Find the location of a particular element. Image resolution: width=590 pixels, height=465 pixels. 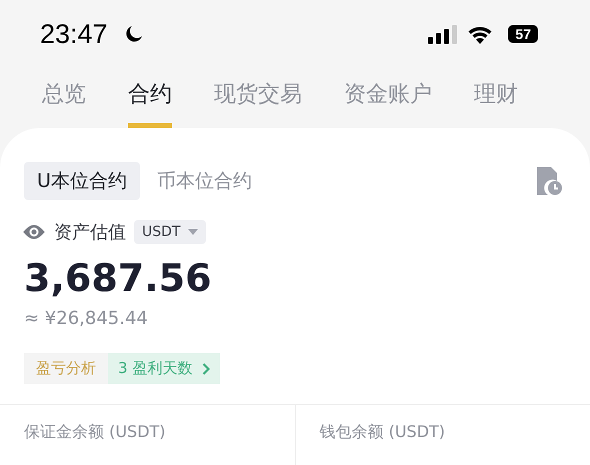

tab: 资金账户 is located at coordinates (388, 103).